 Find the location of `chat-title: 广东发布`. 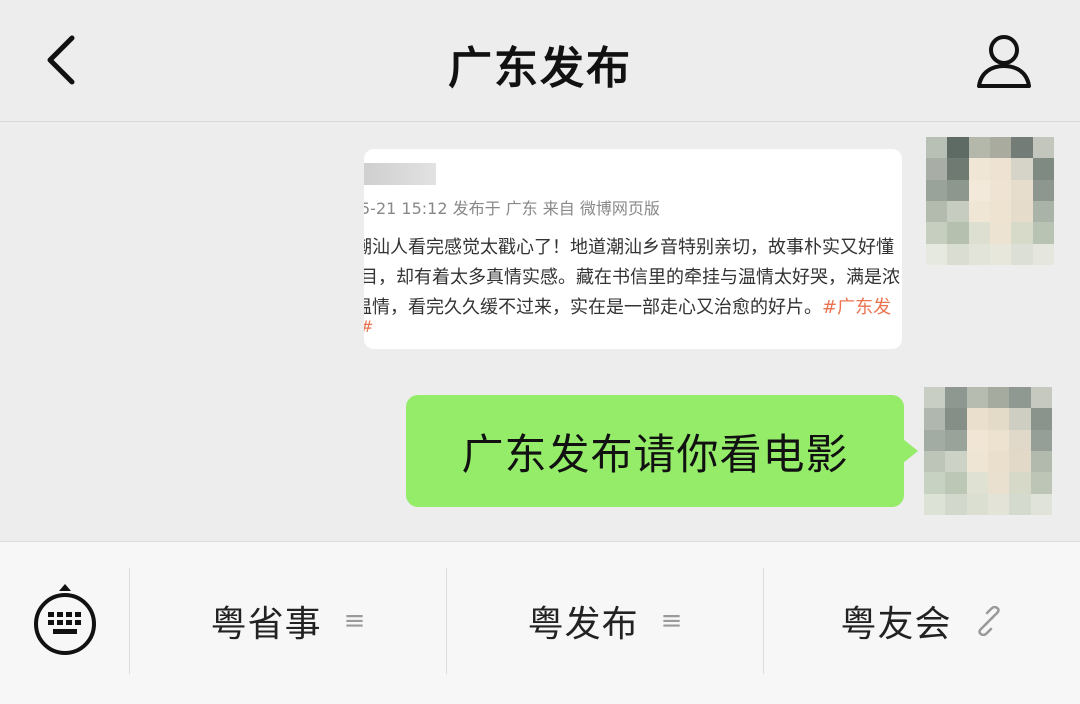

chat-title: 广东发布 is located at coordinates (540, 68).